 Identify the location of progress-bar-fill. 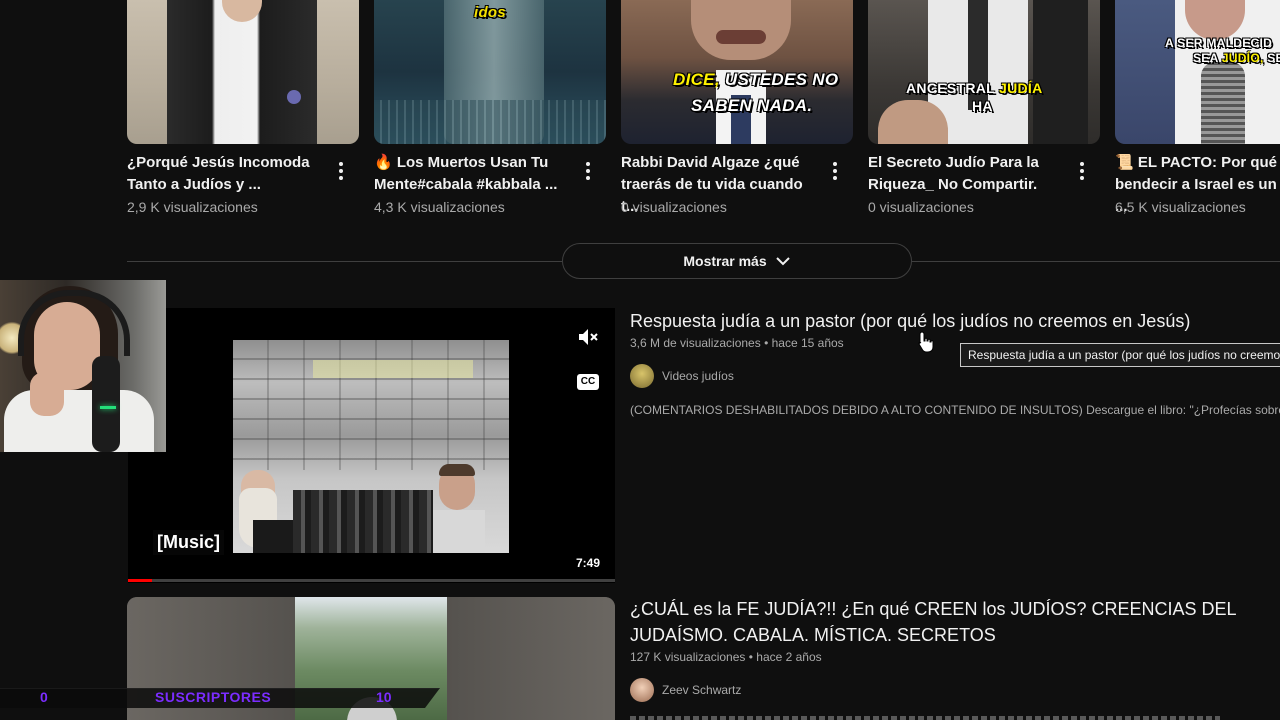
(140, 580).